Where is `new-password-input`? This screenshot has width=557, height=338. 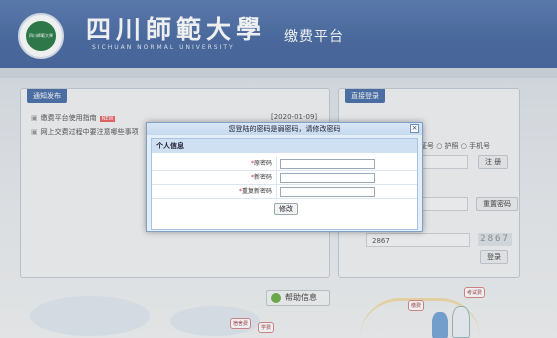 new-password-input is located at coordinates (327, 178).